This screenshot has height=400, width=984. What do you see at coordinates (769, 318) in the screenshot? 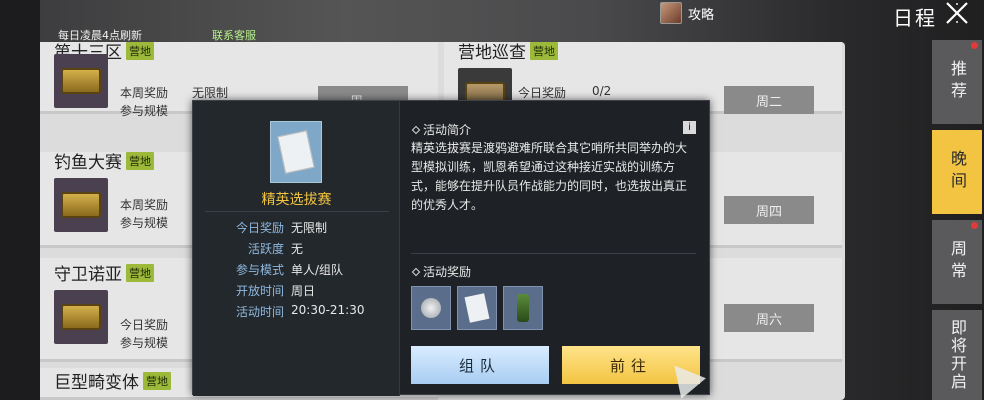
I see `day-pill: 周六` at bounding box center [769, 318].